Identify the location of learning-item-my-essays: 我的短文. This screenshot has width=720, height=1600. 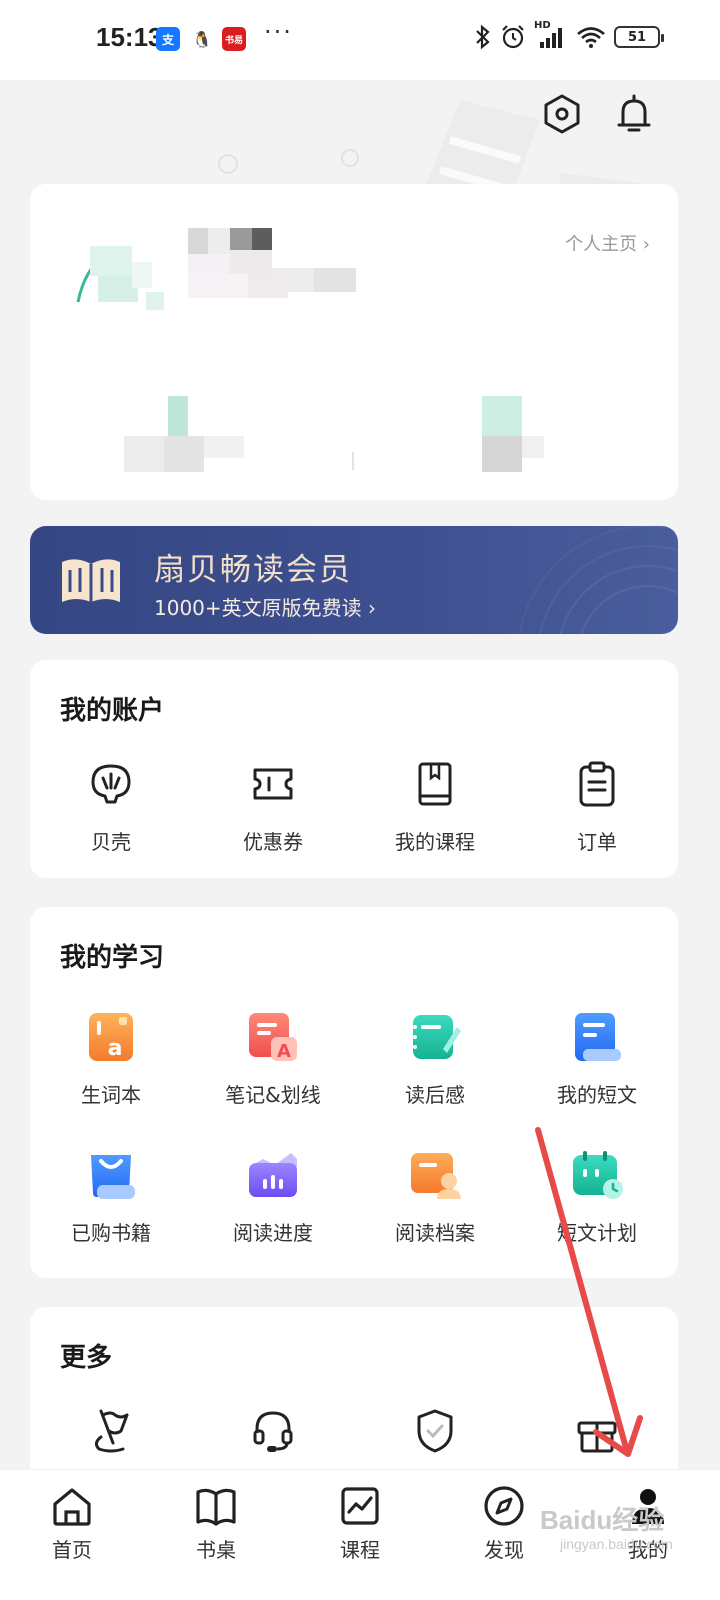
(597, 1058).